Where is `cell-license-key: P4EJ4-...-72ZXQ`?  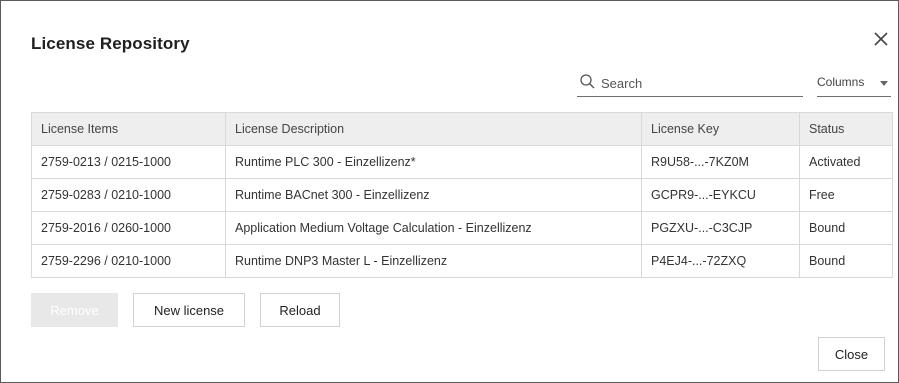
cell-license-key: P4EJ4-...-72ZXQ is located at coordinates (720, 261).